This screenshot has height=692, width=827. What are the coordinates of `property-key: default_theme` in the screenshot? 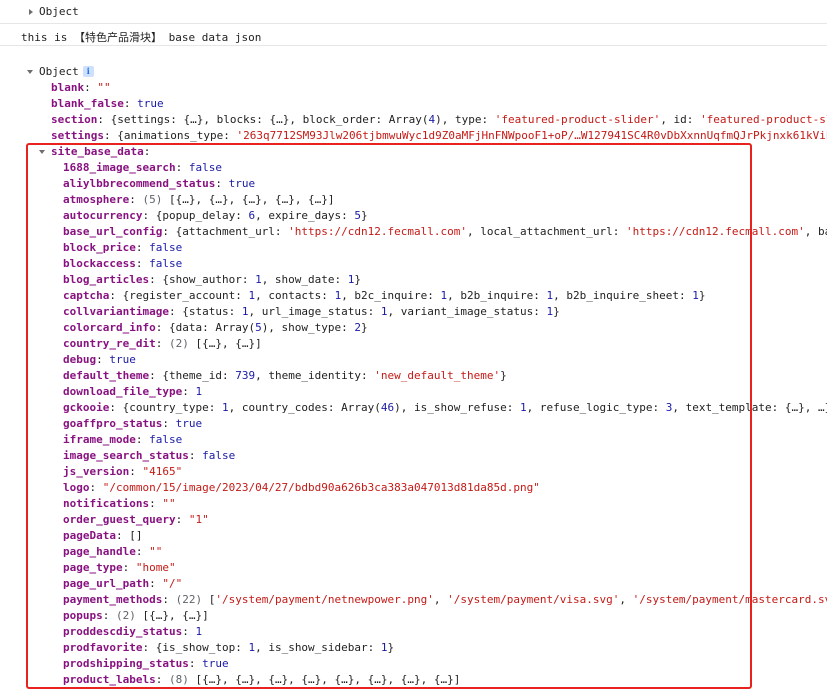 It's located at (106, 375).